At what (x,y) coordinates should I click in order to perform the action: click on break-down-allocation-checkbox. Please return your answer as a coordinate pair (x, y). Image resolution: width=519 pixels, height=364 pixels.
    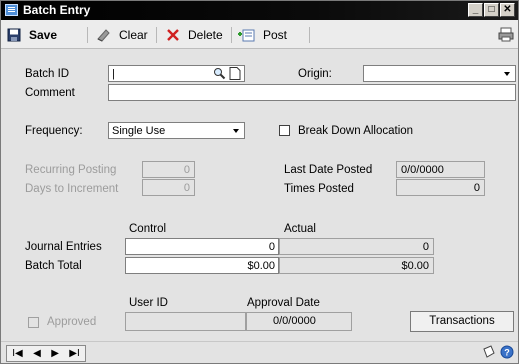
    Looking at the image, I should click on (284, 130).